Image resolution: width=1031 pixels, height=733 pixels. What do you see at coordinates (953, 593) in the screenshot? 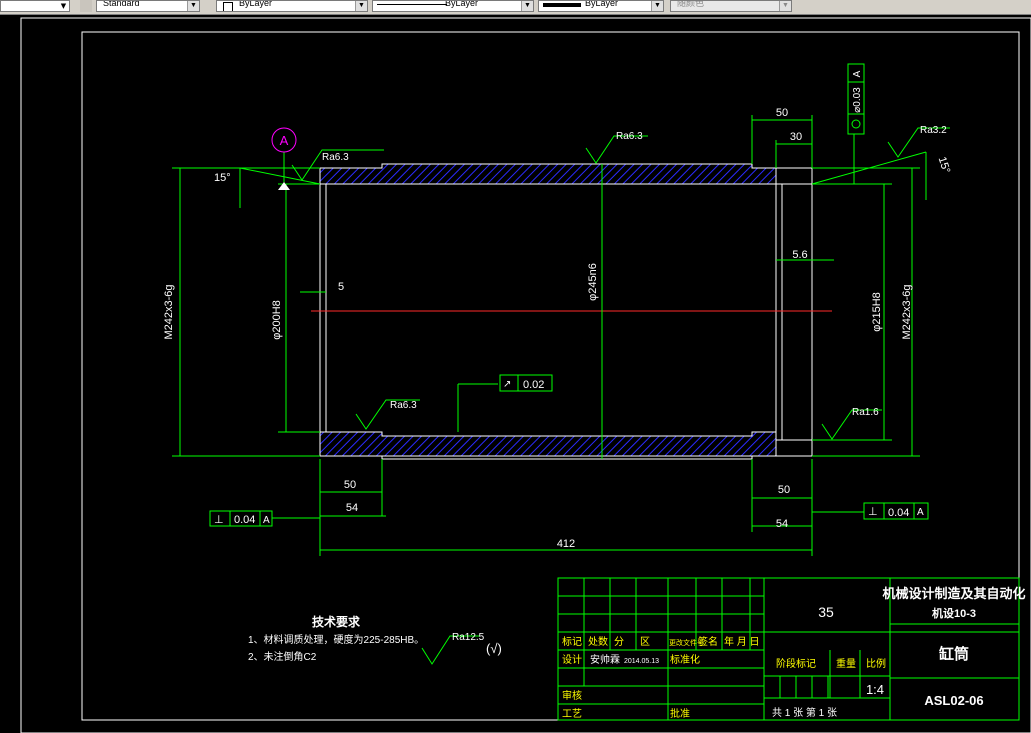
I see `tb-school-line1: 机械设计制造及其自动化` at bounding box center [953, 593].